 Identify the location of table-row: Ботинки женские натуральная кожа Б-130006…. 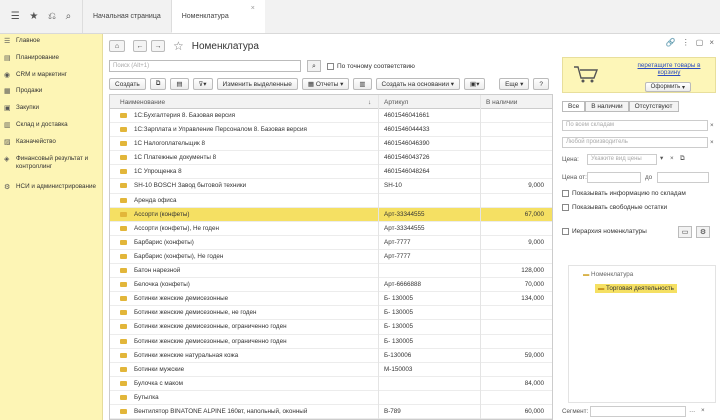
(331, 356).